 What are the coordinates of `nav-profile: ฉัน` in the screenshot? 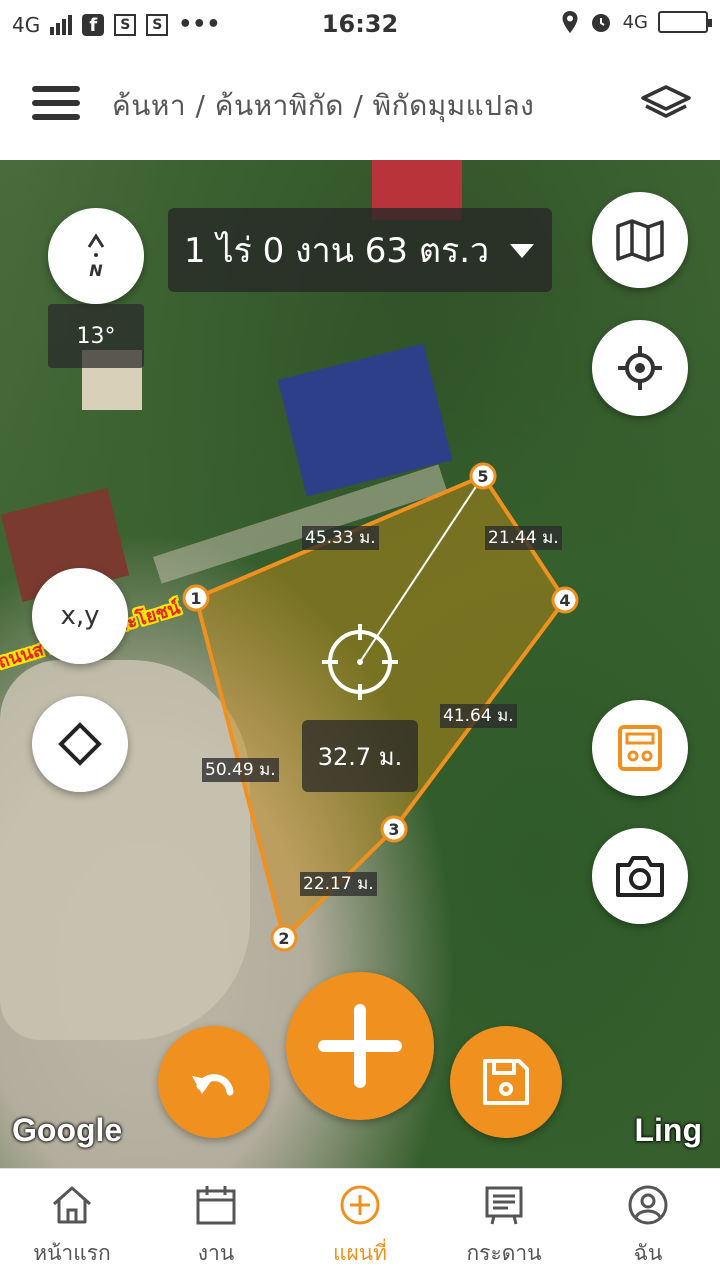 It's located at (648, 1224).